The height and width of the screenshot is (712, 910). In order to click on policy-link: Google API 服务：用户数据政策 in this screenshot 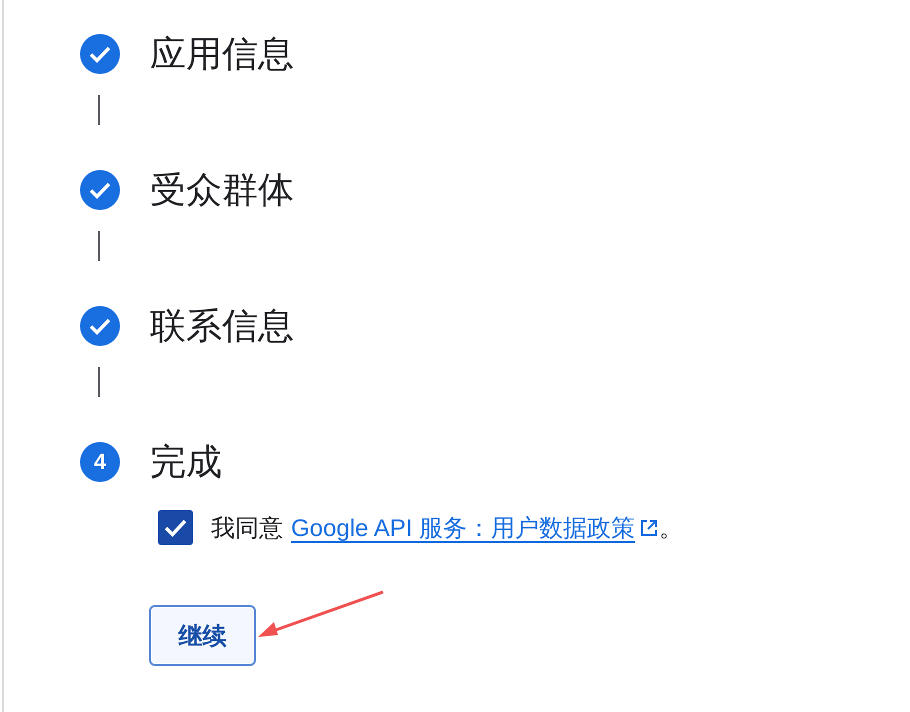, I will do `click(475, 528)`.